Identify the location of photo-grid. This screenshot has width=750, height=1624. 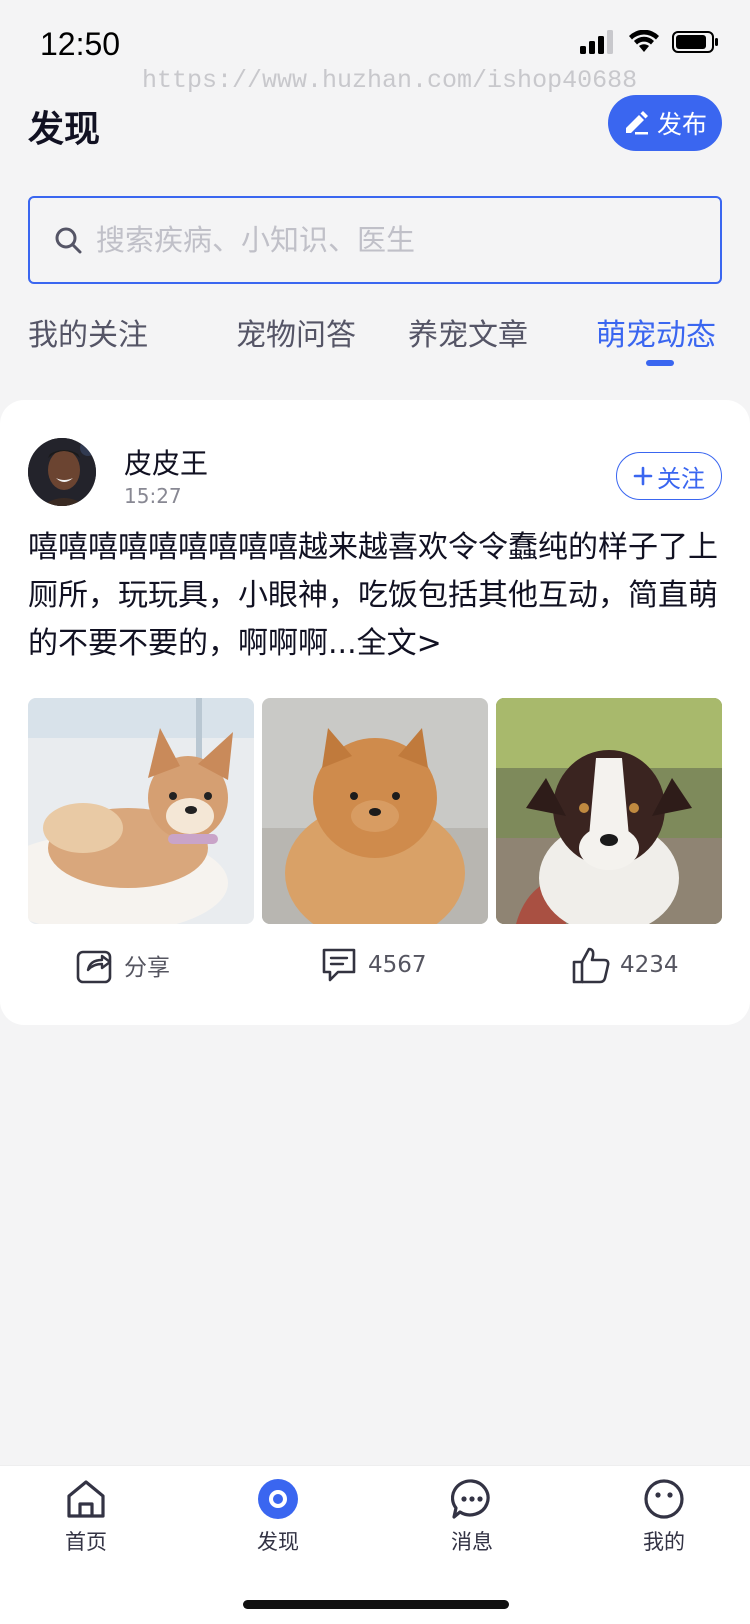
(375, 811).